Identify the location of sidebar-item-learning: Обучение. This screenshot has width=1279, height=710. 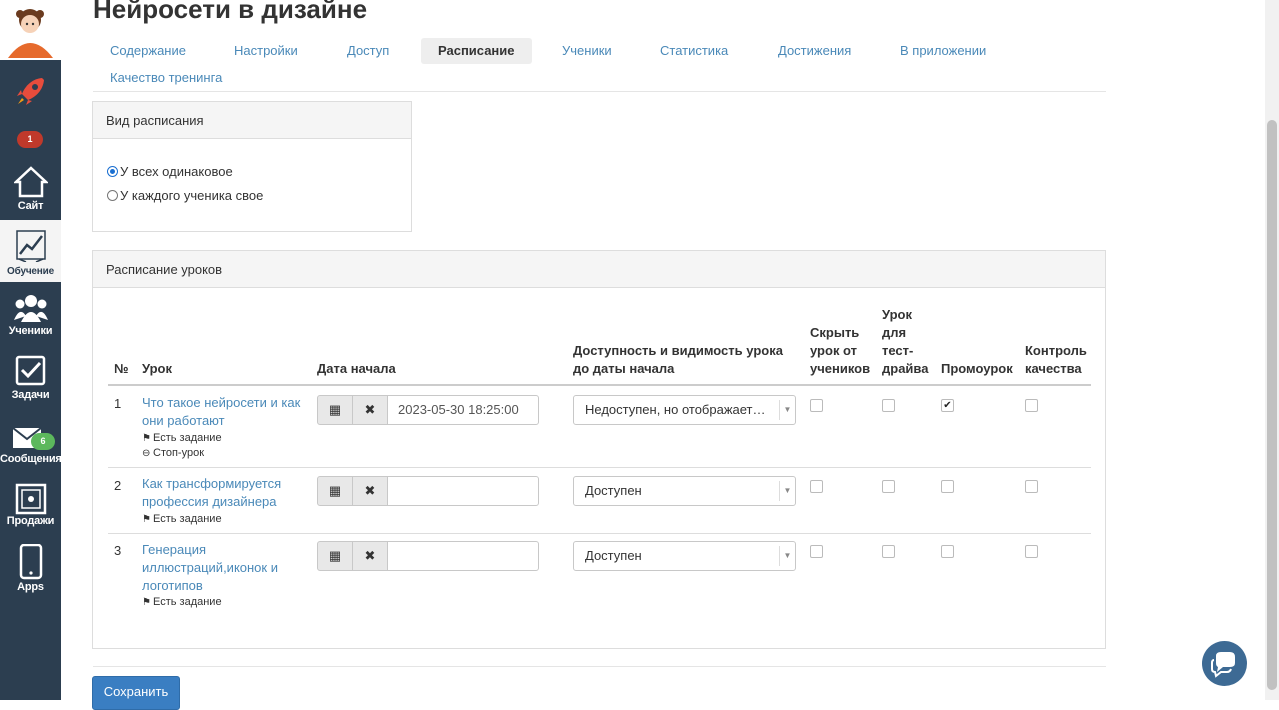
(30, 251).